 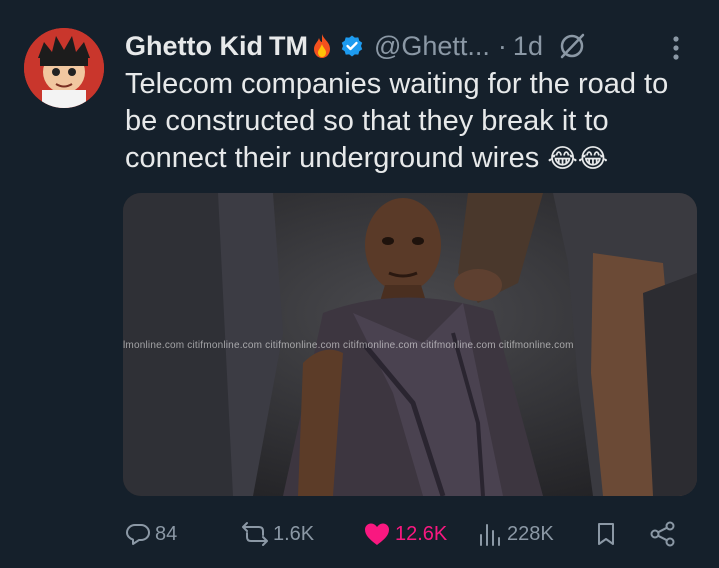 I want to click on views-button: 228K, so click(x=515, y=534).